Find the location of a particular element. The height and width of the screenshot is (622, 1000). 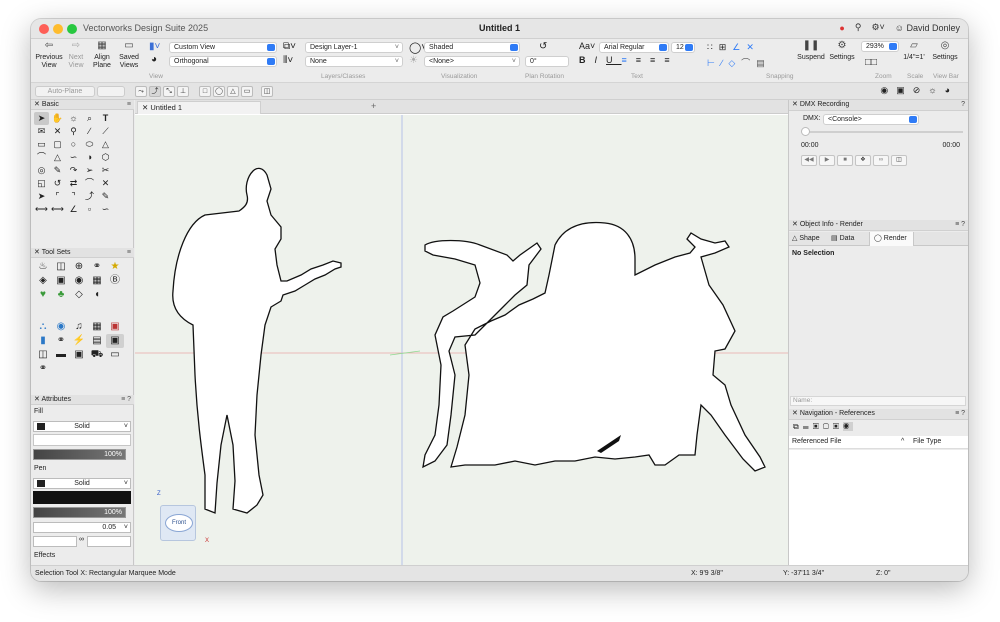

snap-edge-icon: ▤ is located at coordinates (763, 63).